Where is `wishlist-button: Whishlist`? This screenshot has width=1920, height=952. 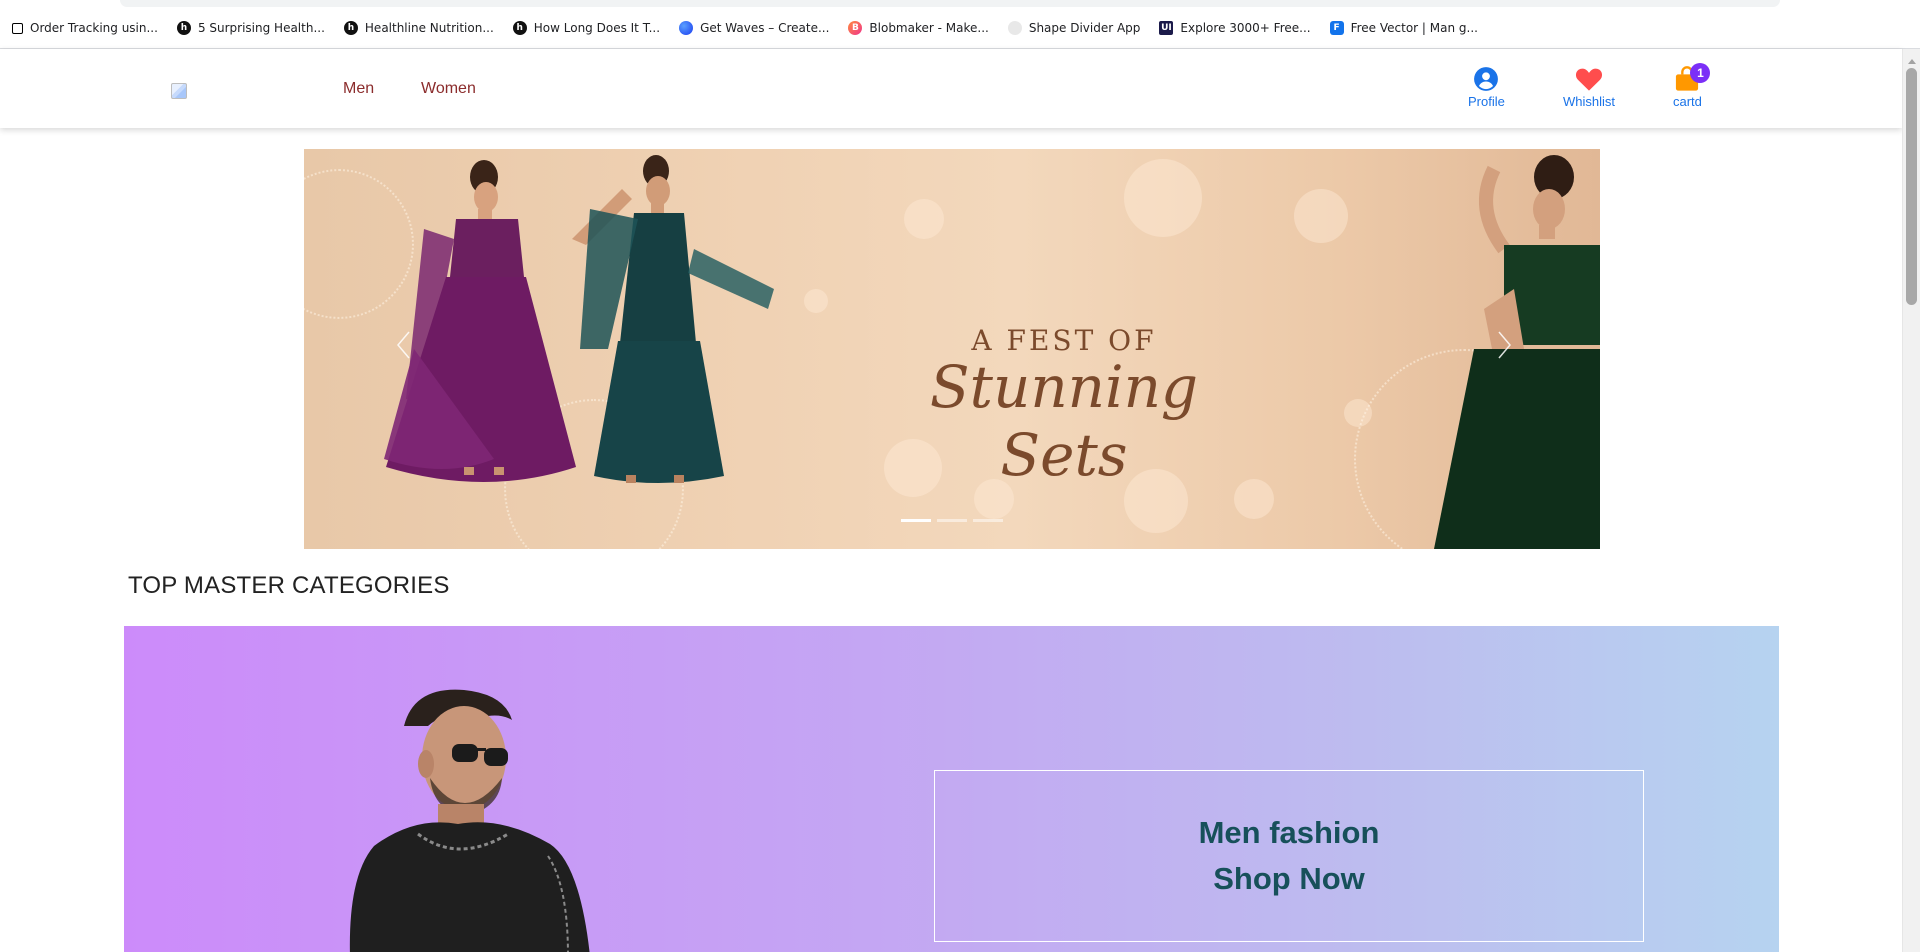 wishlist-button: Whishlist is located at coordinates (1589, 87).